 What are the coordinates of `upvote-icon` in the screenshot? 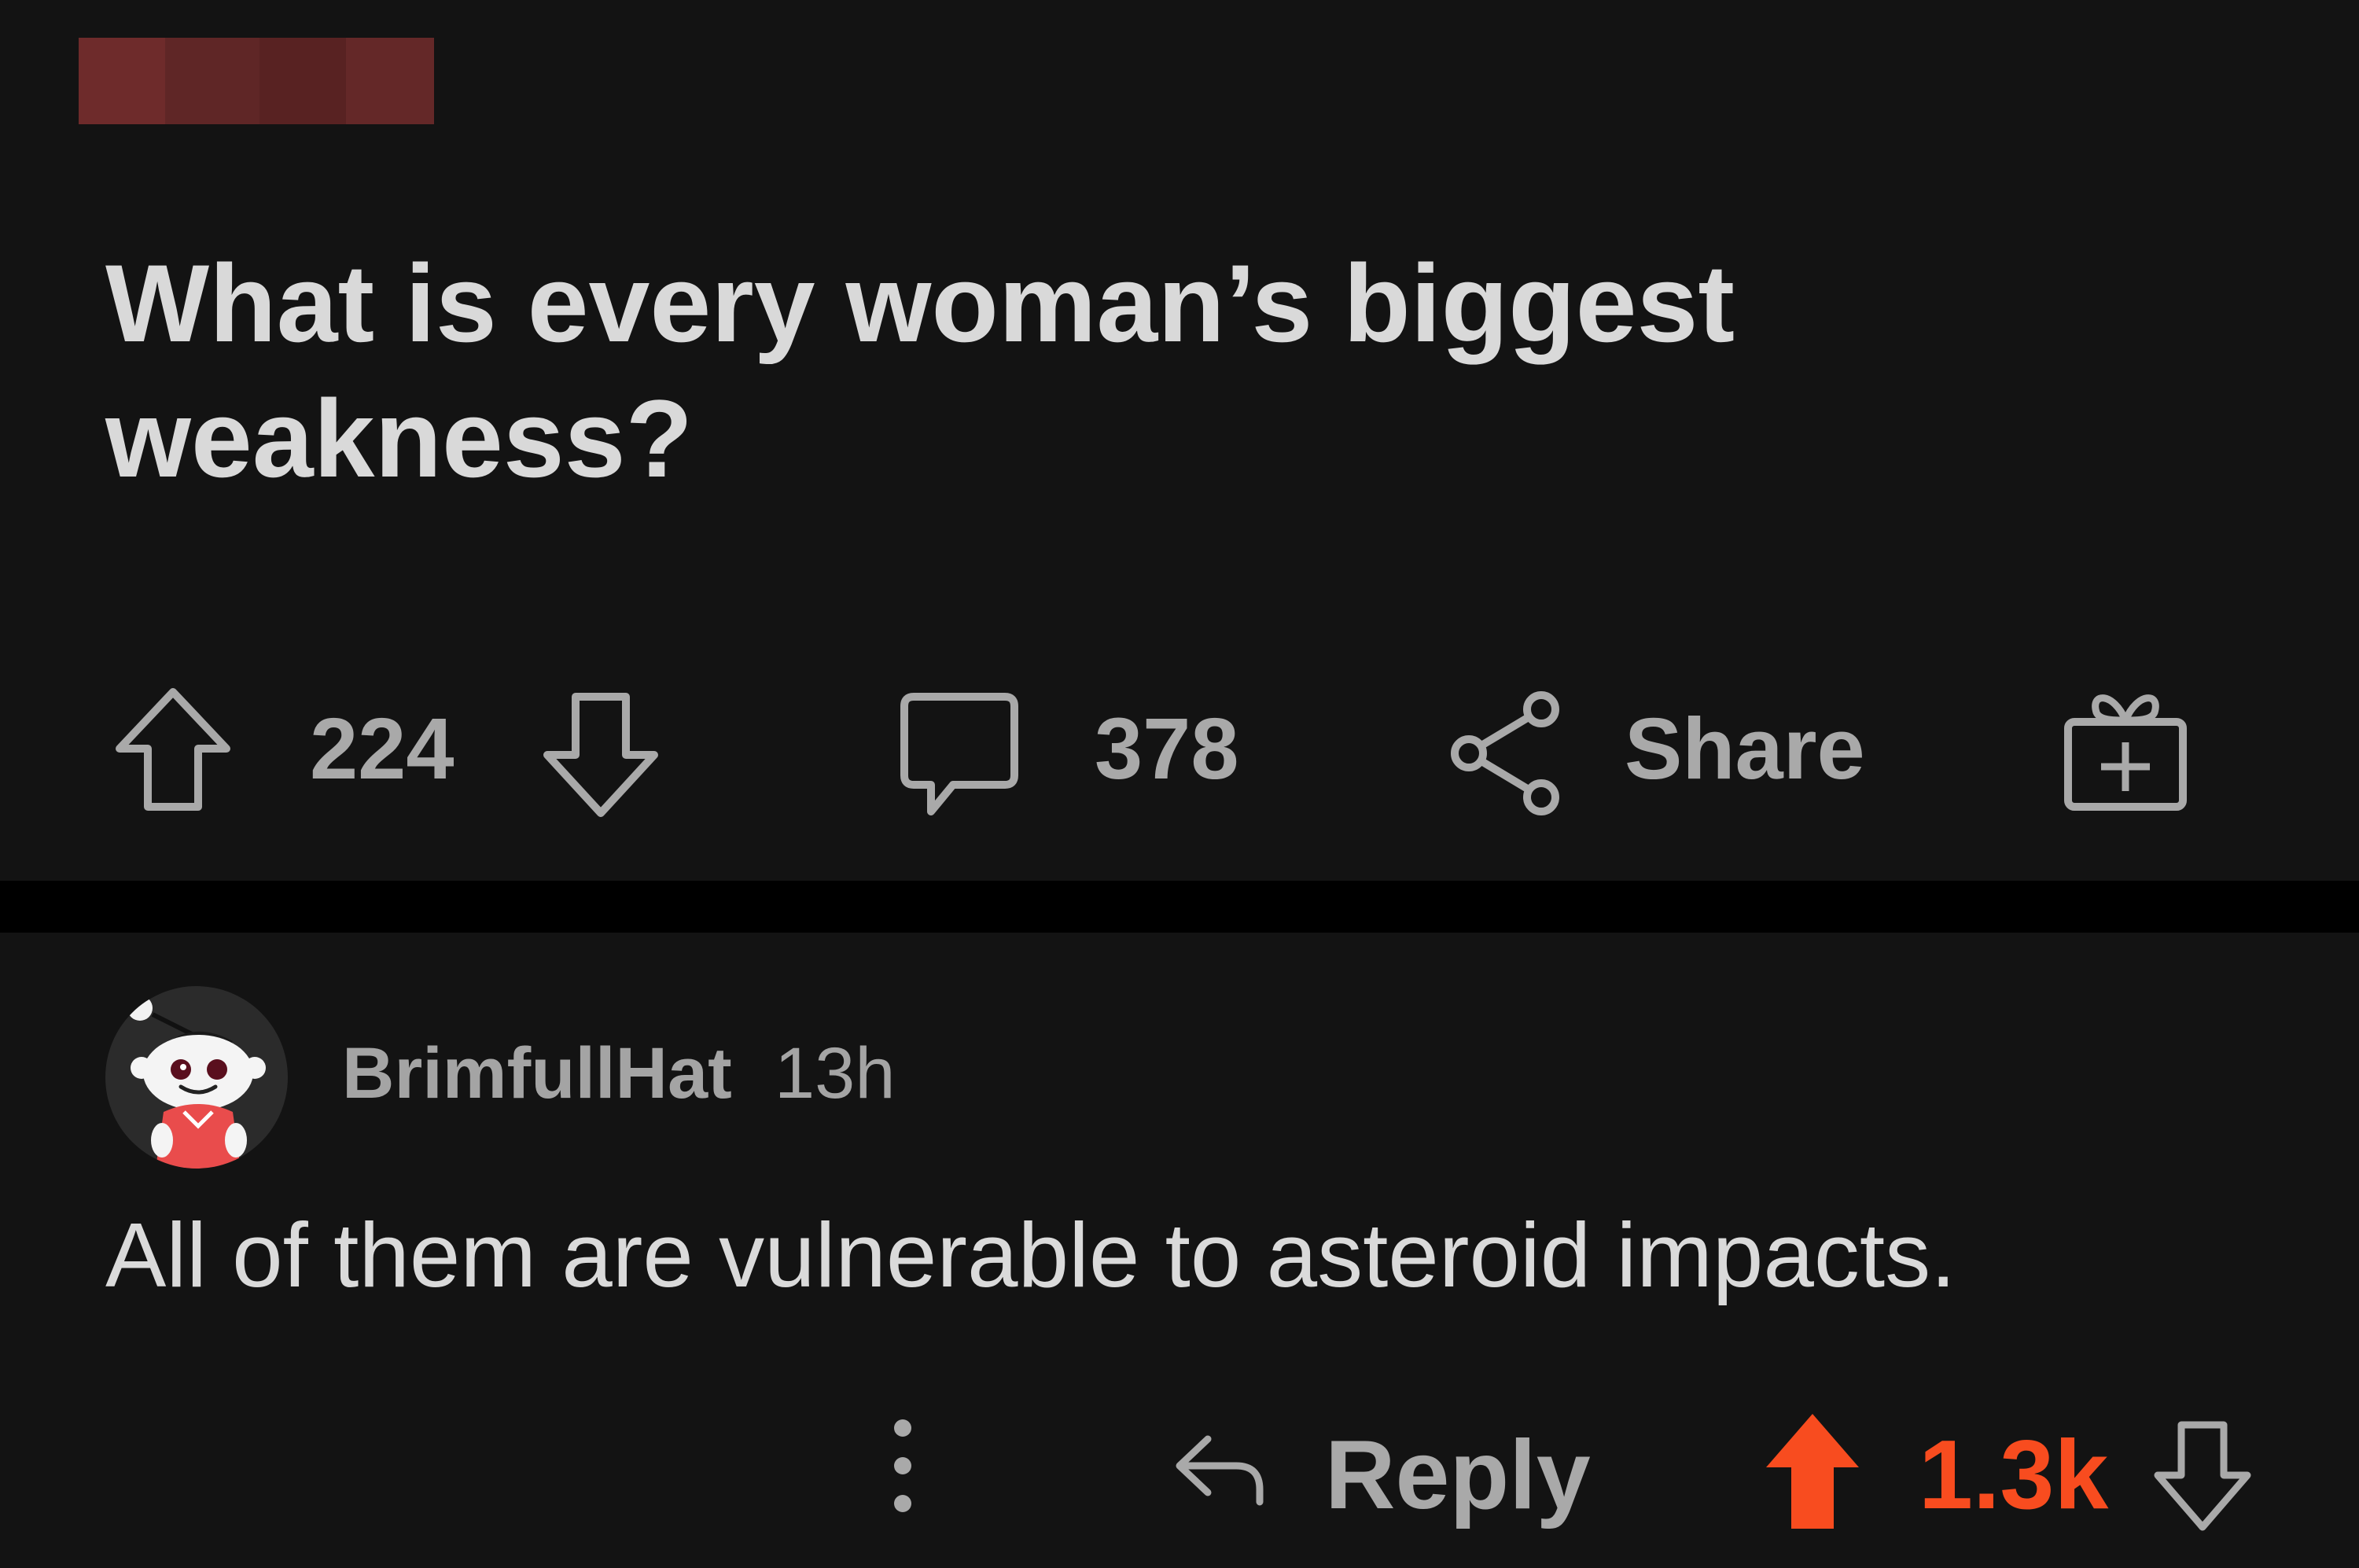 It's located at (173, 747).